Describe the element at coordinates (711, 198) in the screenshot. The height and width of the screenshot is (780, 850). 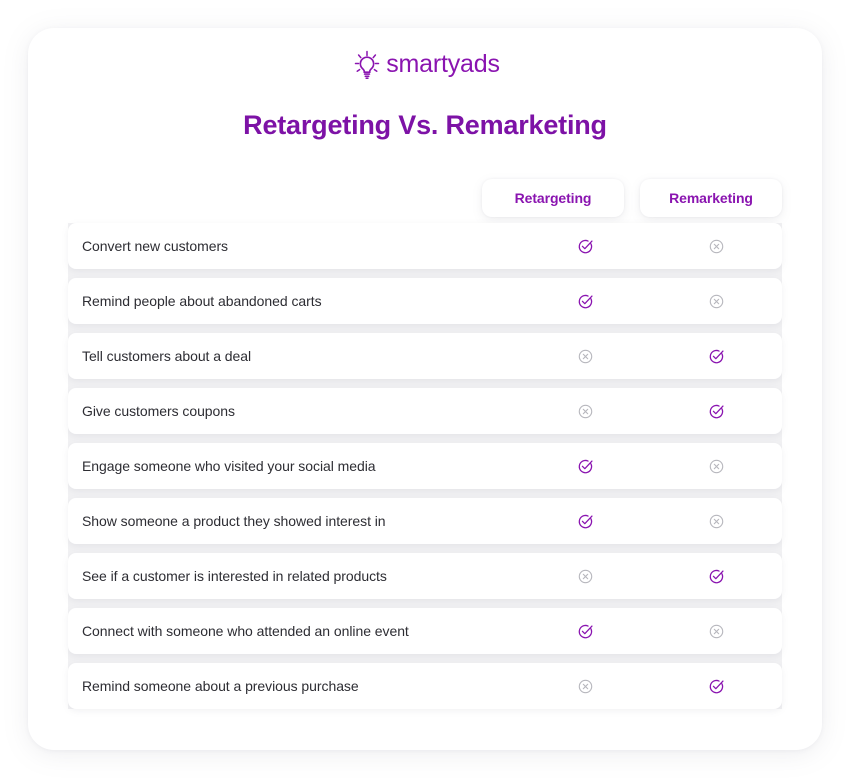
I see `column-header-remarketing: Remarketing` at that location.